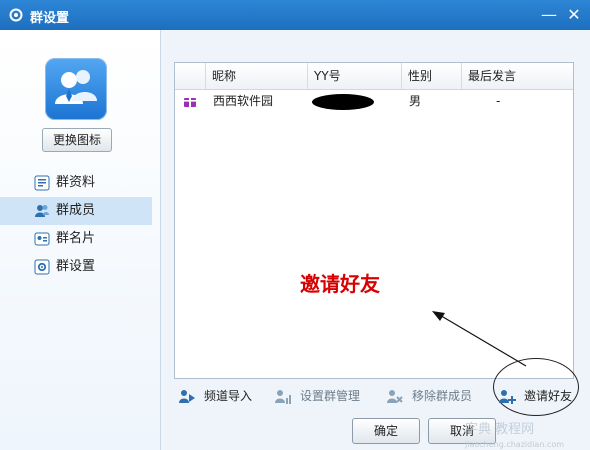 This screenshot has width=590, height=450. Describe the element at coordinates (42, 267) in the screenshot. I see `group-settings-icon` at that location.